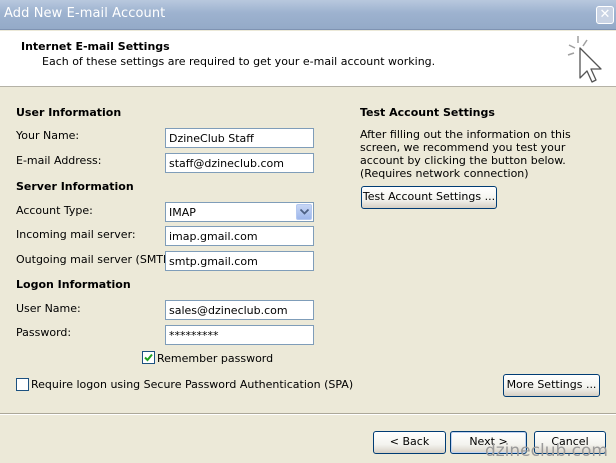 The image size is (616, 463). I want to click on test-settings-heading: Test Account Settings, so click(427, 112).